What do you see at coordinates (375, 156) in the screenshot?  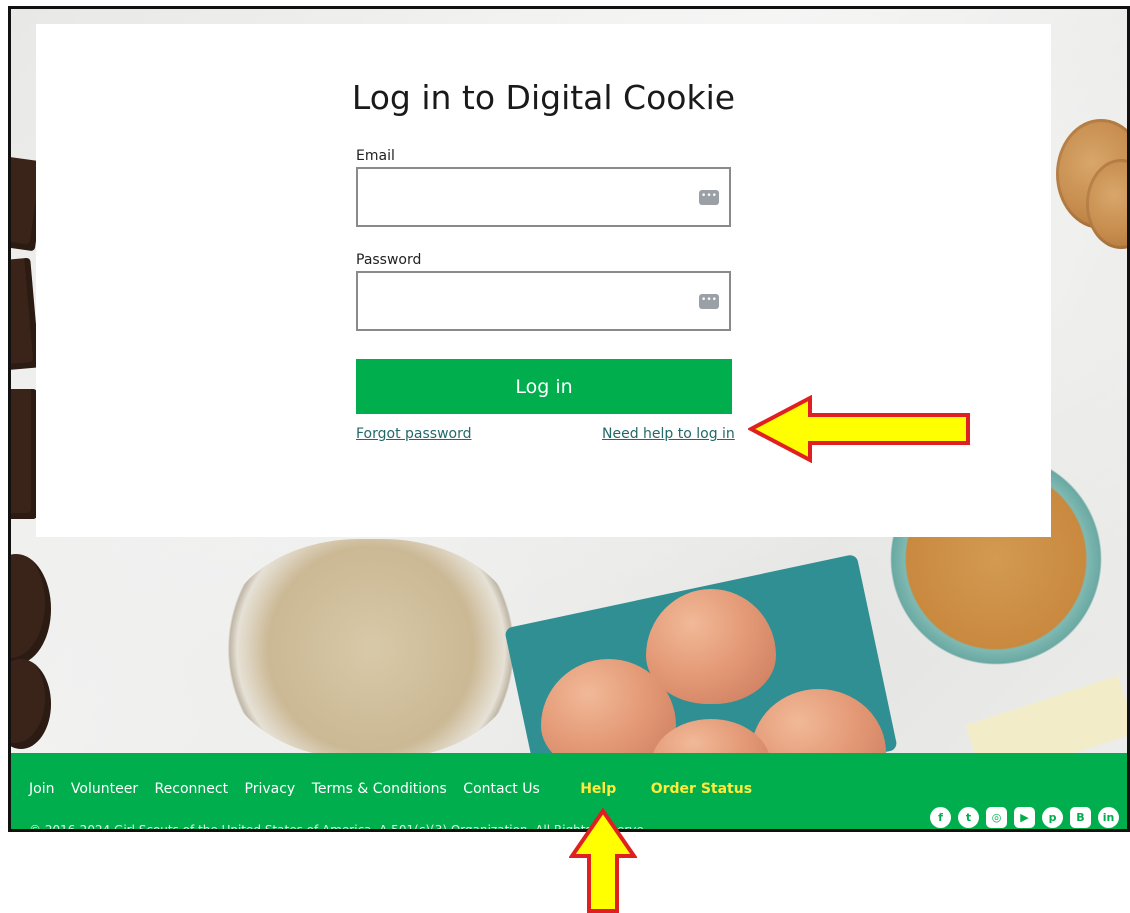 I see `email-label: Email` at bounding box center [375, 156].